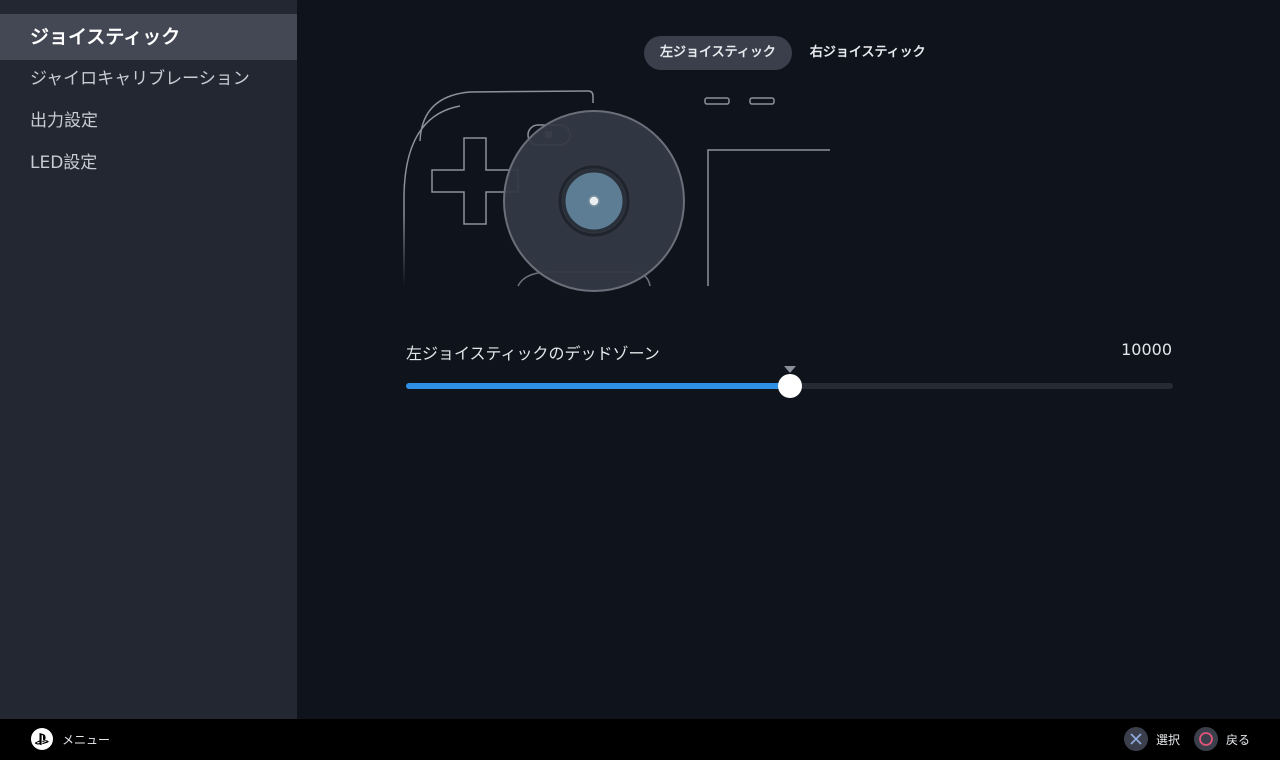  Describe the element at coordinates (148, 121) in the screenshot. I see `sidebar-item-output-settings: 出力設定` at that location.